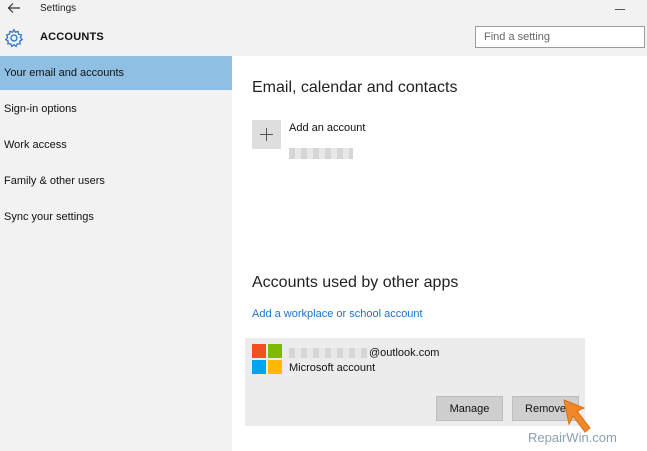 The height and width of the screenshot is (451, 647). I want to click on add-account-label: Add an account, so click(327, 128).